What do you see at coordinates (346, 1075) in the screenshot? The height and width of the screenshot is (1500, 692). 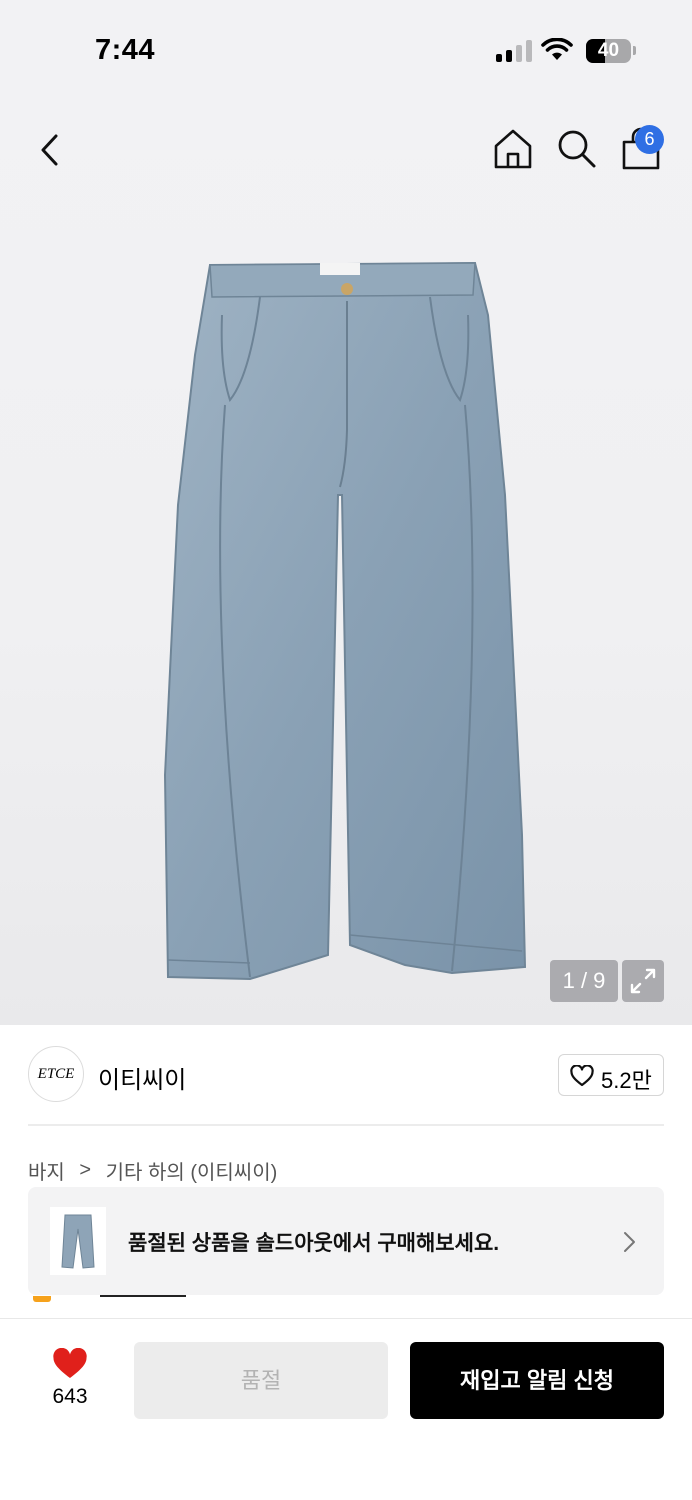 I see `brand-row: ETCE 이티씨이 5.2만` at bounding box center [346, 1075].